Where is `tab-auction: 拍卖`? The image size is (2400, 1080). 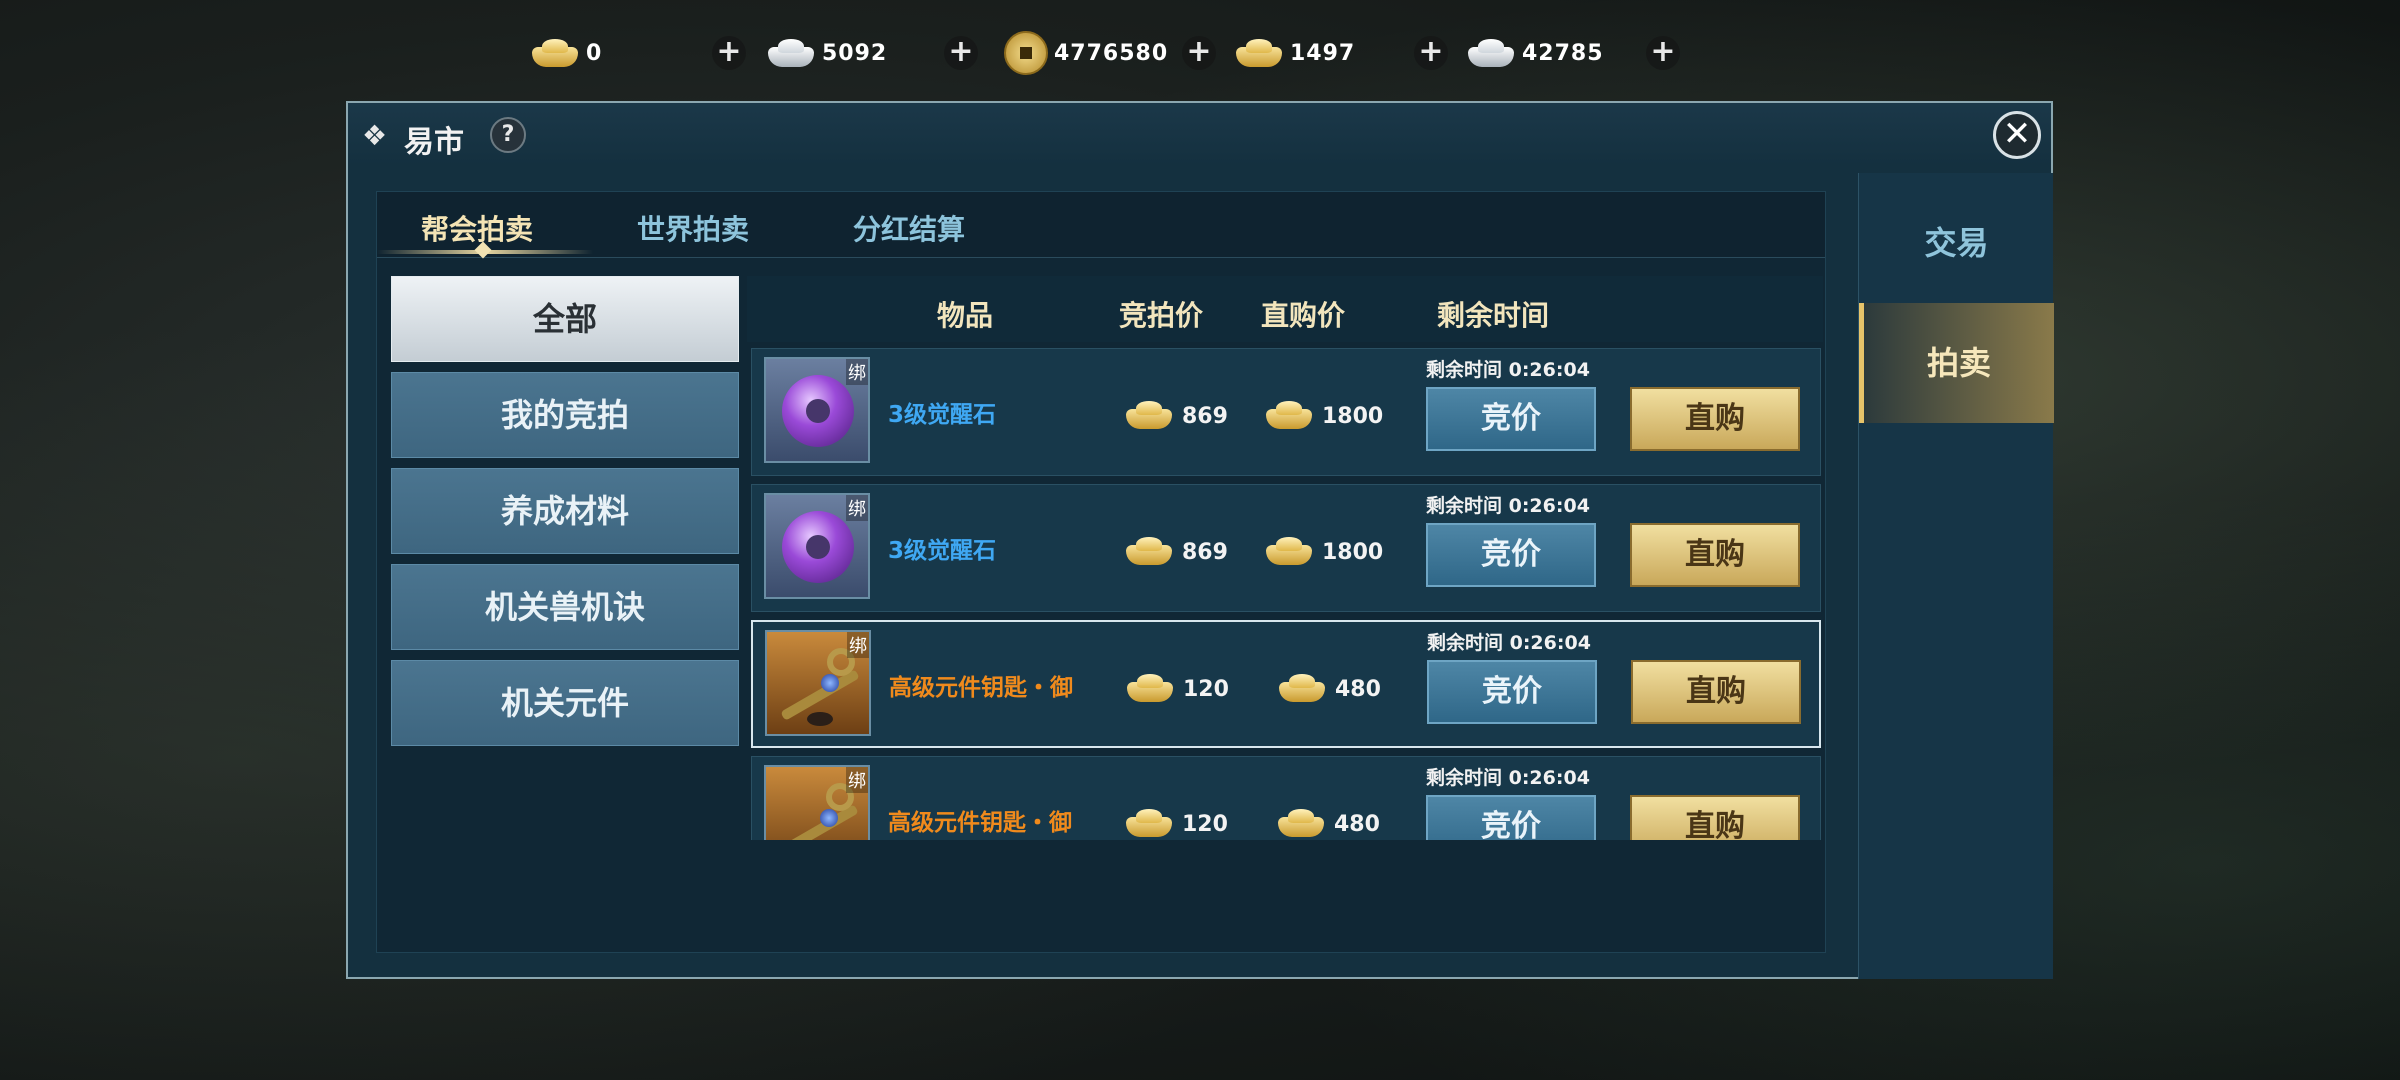 tab-auction: 拍卖 is located at coordinates (1956, 363).